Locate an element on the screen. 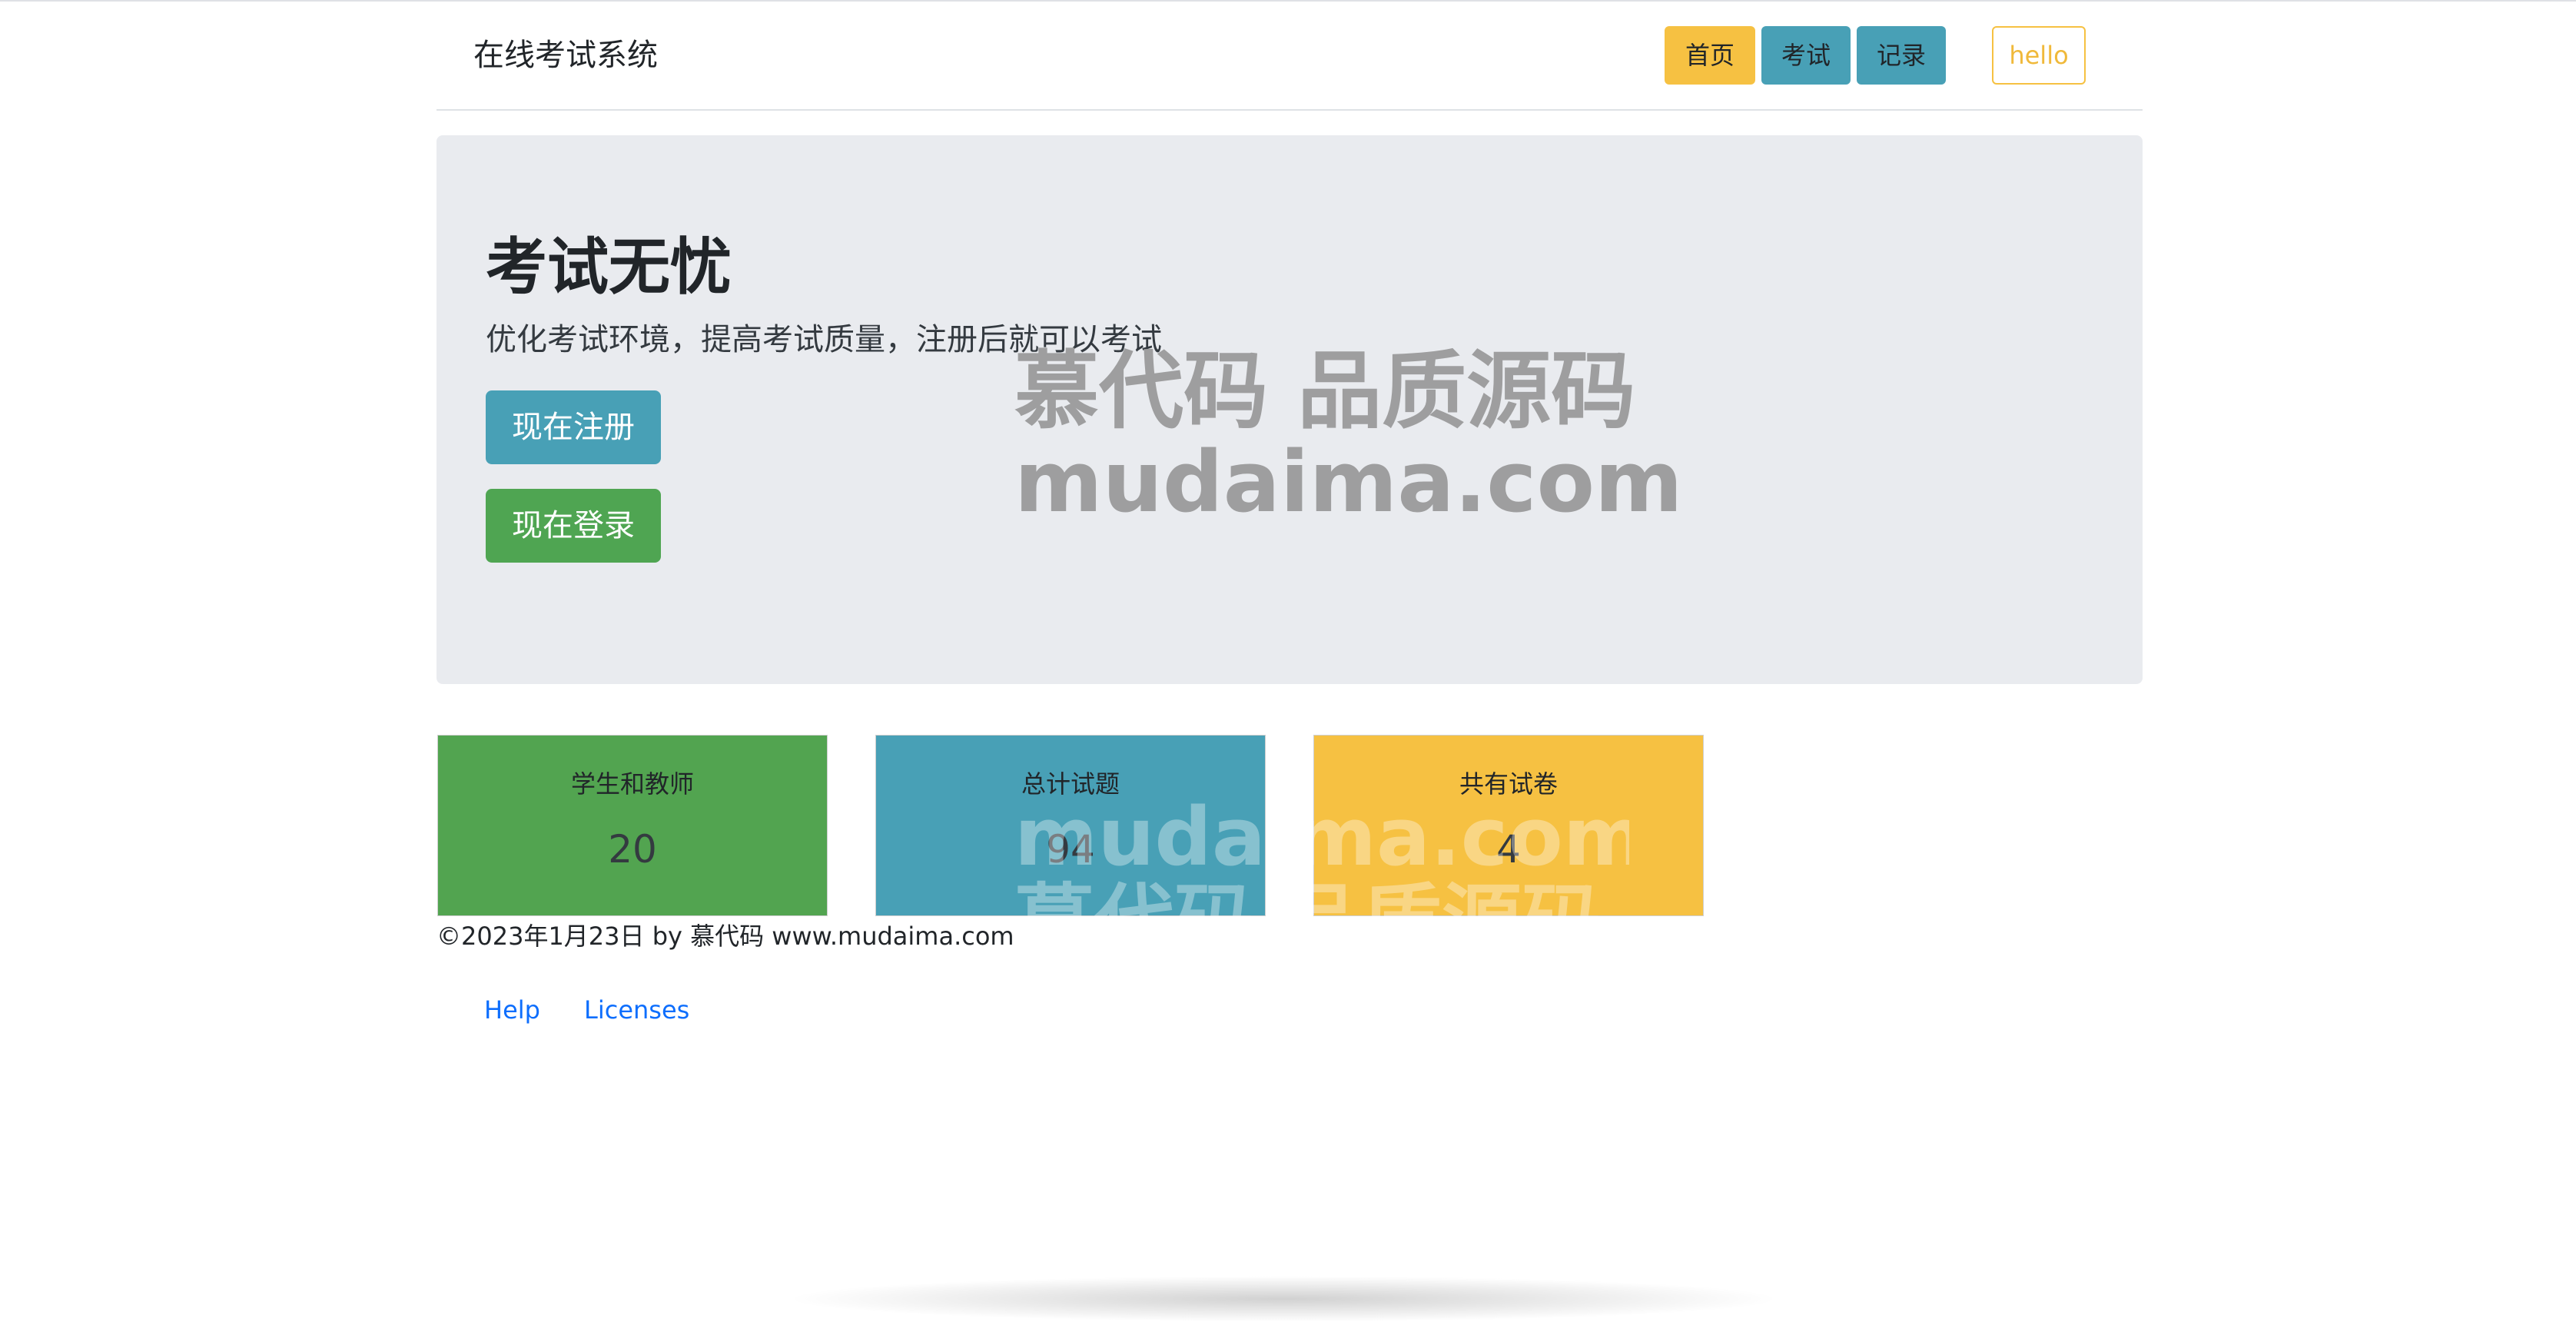 The width and height of the screenshot is (2576, 1322). footer-link-licenses: Licenses is located at coordinates (636, 1010).